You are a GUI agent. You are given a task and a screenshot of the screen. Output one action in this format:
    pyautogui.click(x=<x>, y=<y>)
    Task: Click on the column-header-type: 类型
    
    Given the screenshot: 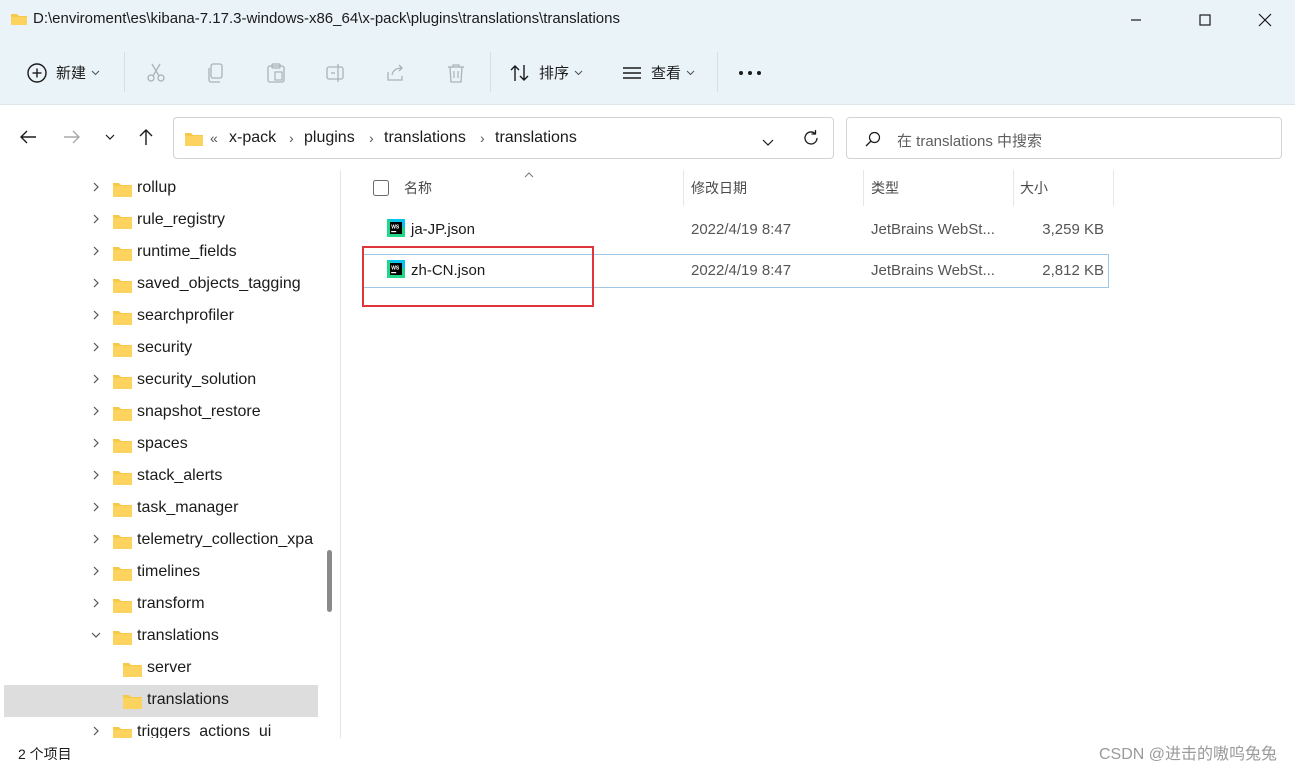 What is the action you would take?
    pyautogui.click(x=885, y=188)
    